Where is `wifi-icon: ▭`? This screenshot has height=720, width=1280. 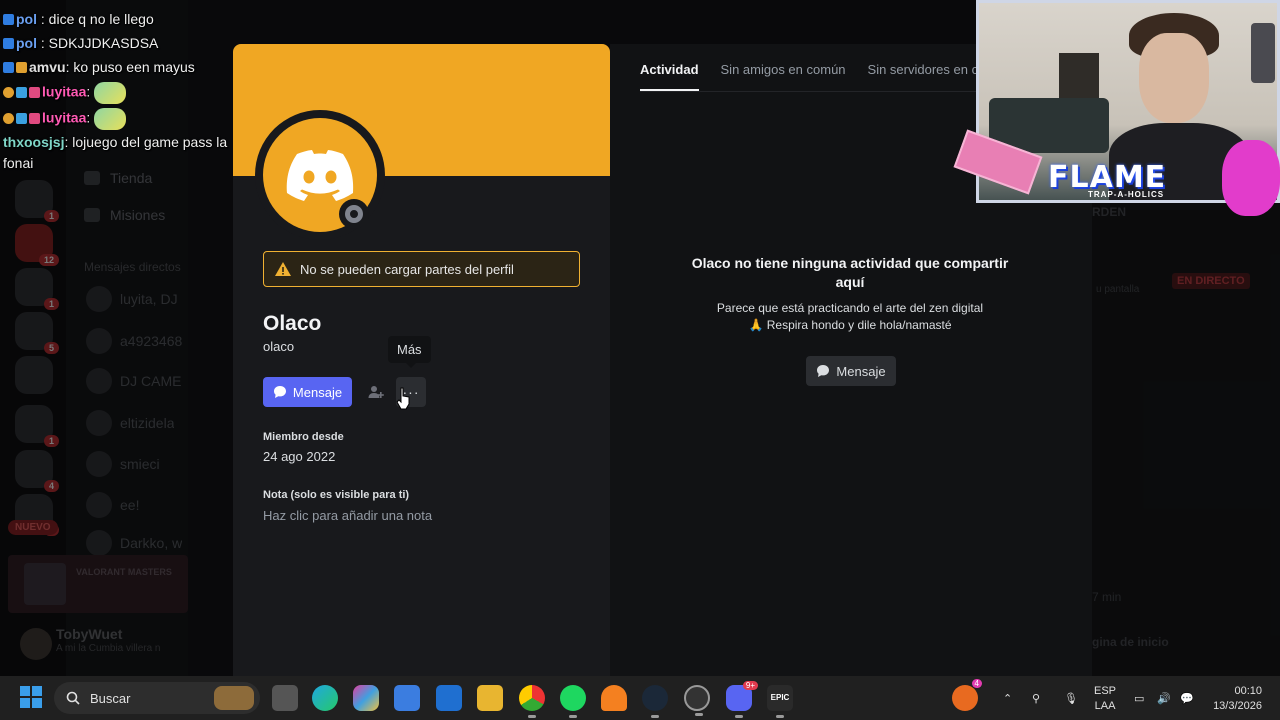 wifi-icon: ▭ is located at coordinates (1139, 698).